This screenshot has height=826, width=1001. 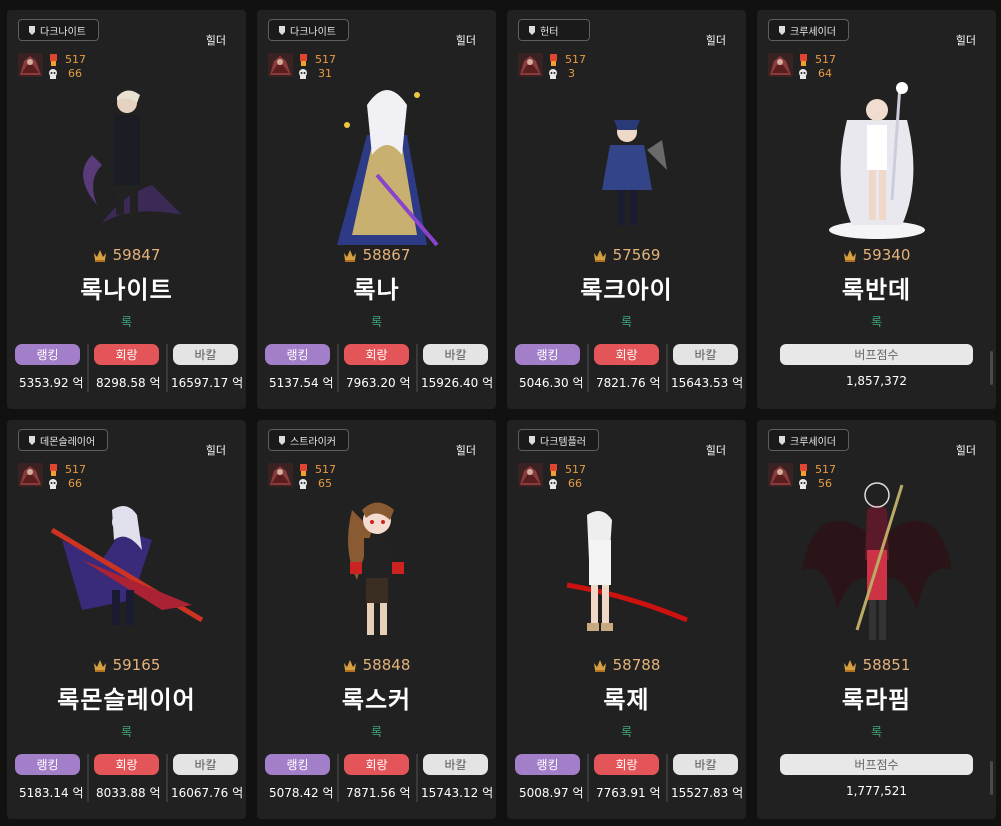 What do you see at coordinates (207, 383) in the screenshot?
I see `bakal-damage-value: 16597.17 억` at bounding box center [207, 383].